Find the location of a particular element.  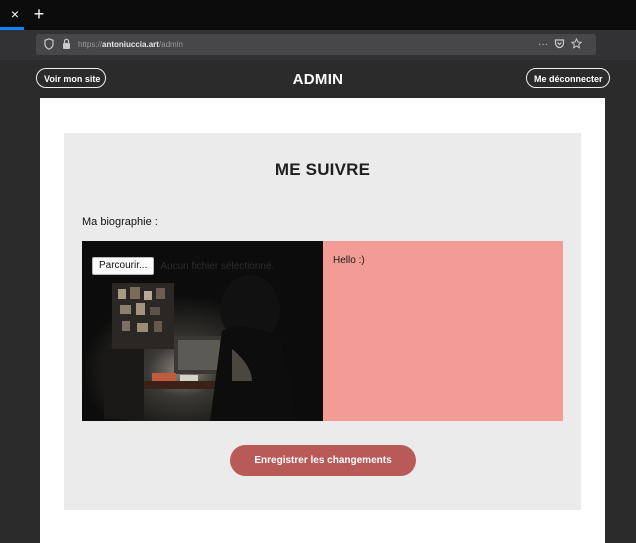

url-bar: https://antoniuccia.art/admin ··· is located at coordinates (316, 44).